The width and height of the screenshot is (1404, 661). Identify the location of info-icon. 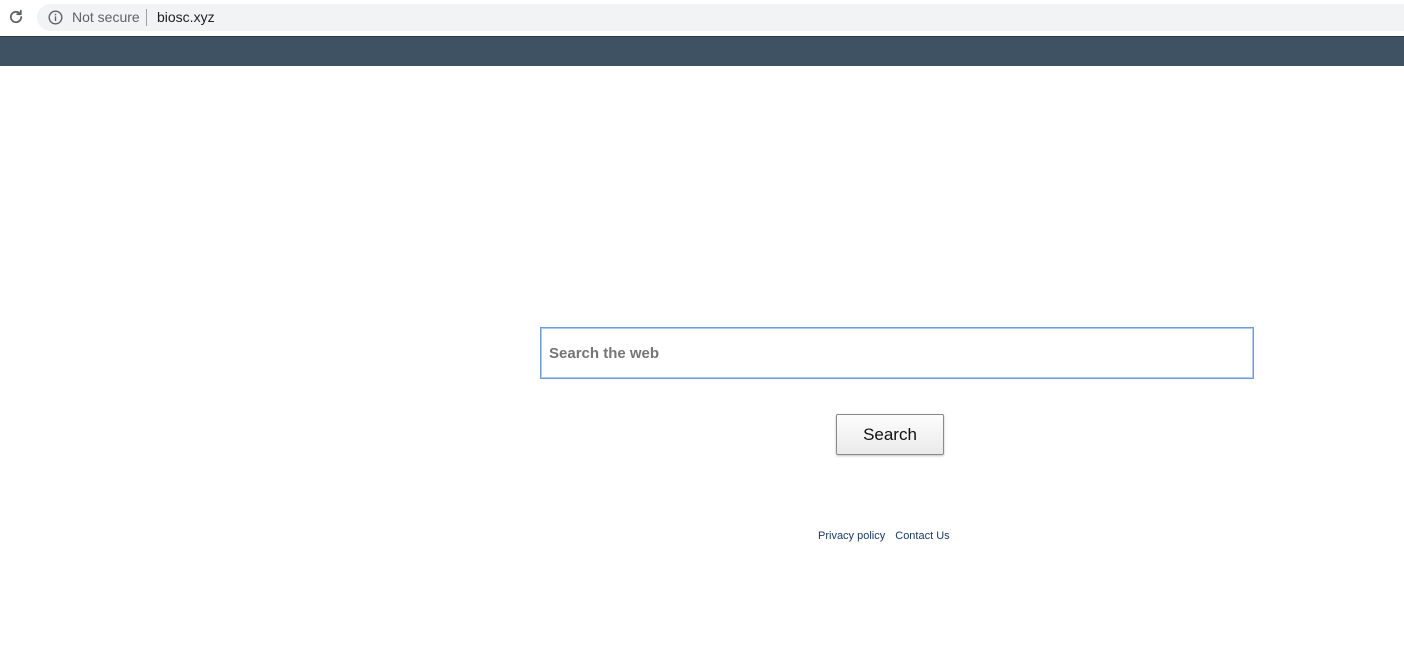
(55, 17).